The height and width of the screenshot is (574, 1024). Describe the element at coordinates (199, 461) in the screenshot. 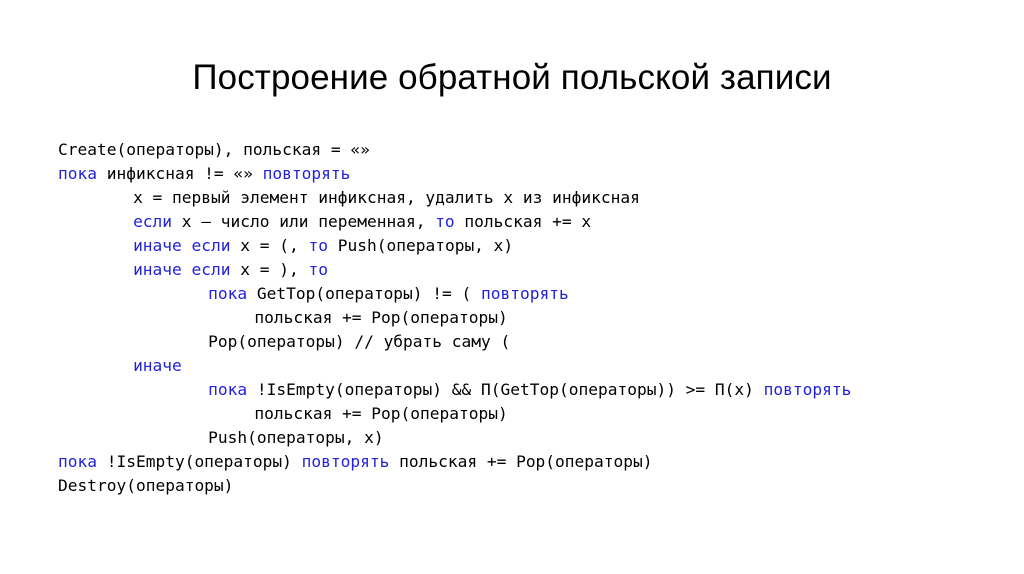

I see `code-text: !IsEmpty(операторы)` at that location.